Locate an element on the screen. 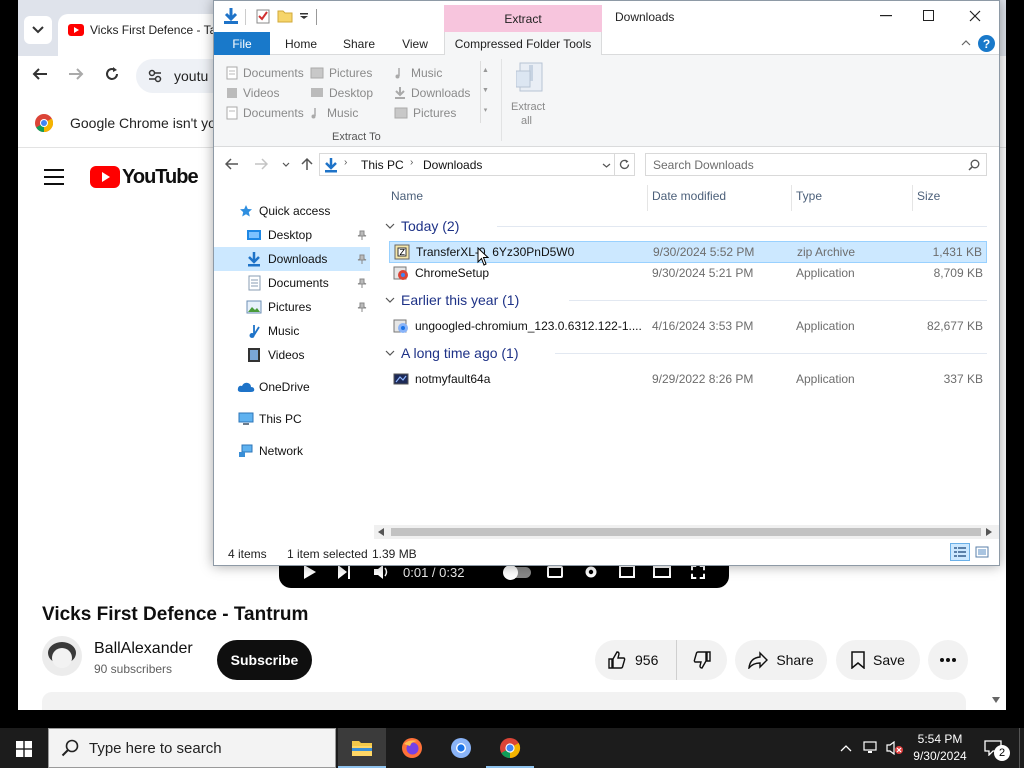  extract-to-music-2: Music is located at coordinates (418, 73).